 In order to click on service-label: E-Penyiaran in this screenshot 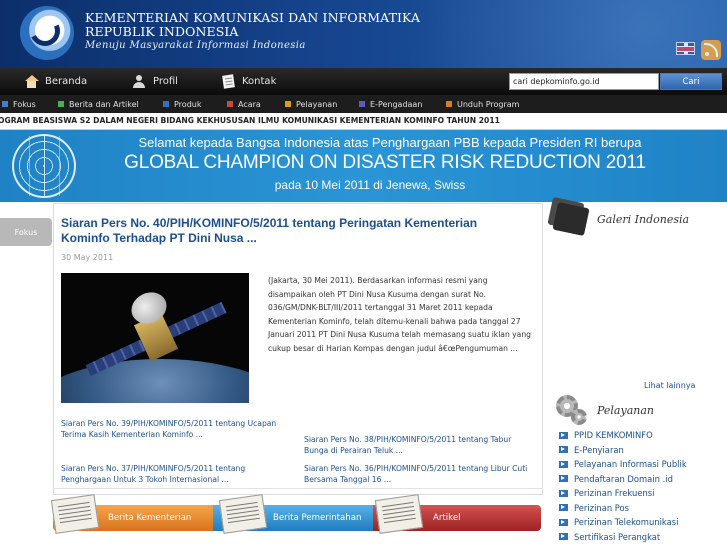, I will do `click(599, 449)`.